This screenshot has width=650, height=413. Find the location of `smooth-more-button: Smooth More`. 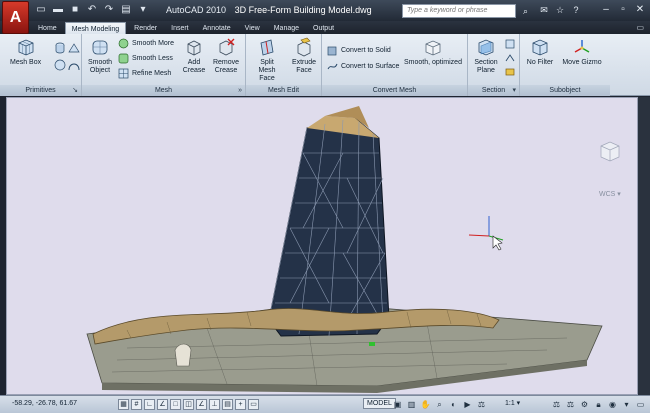

smooth-more-button: Smooth More is located at coordinates (146, 43).